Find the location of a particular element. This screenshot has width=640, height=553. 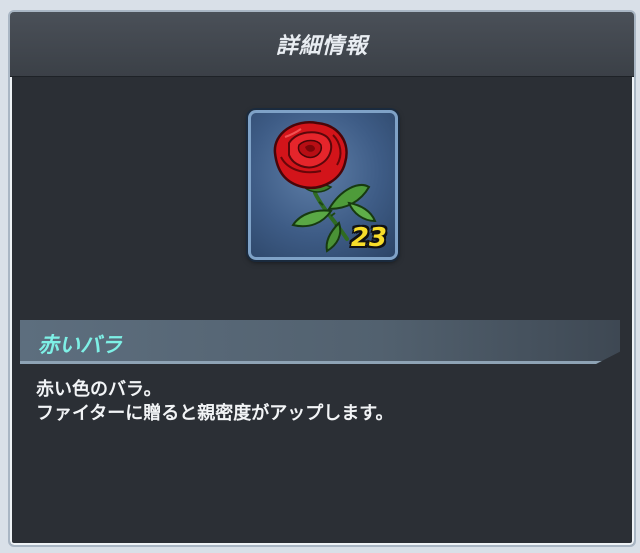

item-count-badge: 23 is located at coordinates (368, 238).